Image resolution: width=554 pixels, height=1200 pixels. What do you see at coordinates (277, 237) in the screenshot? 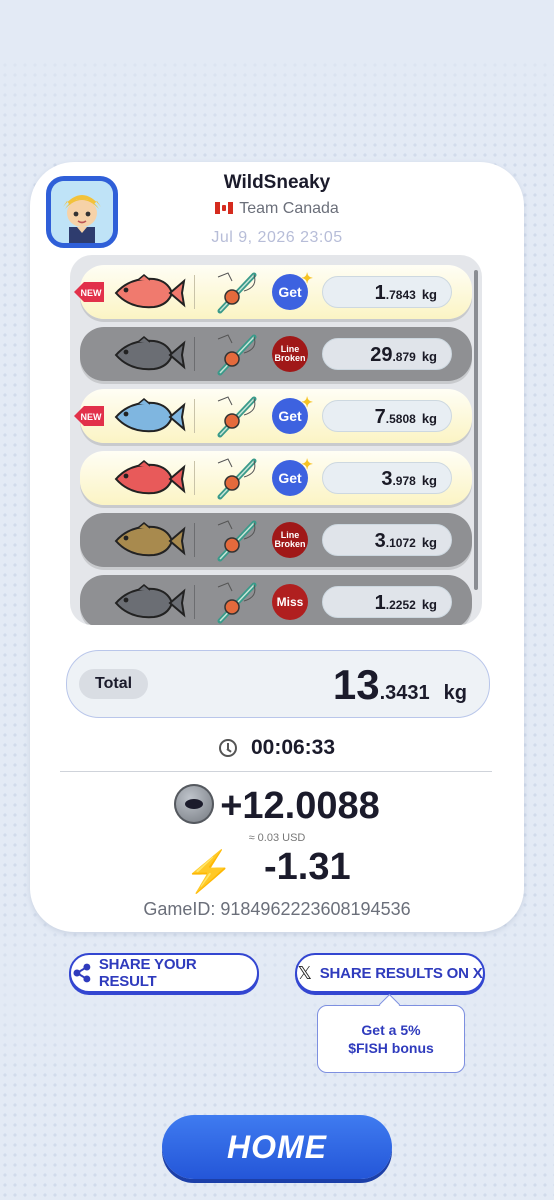
I see `game-datetime: Jul 9, 2026 23:05` at bounding box center [277, 237].